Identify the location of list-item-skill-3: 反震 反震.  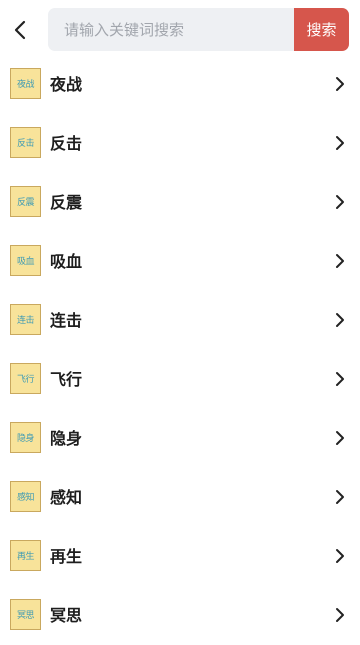
(180, 202).